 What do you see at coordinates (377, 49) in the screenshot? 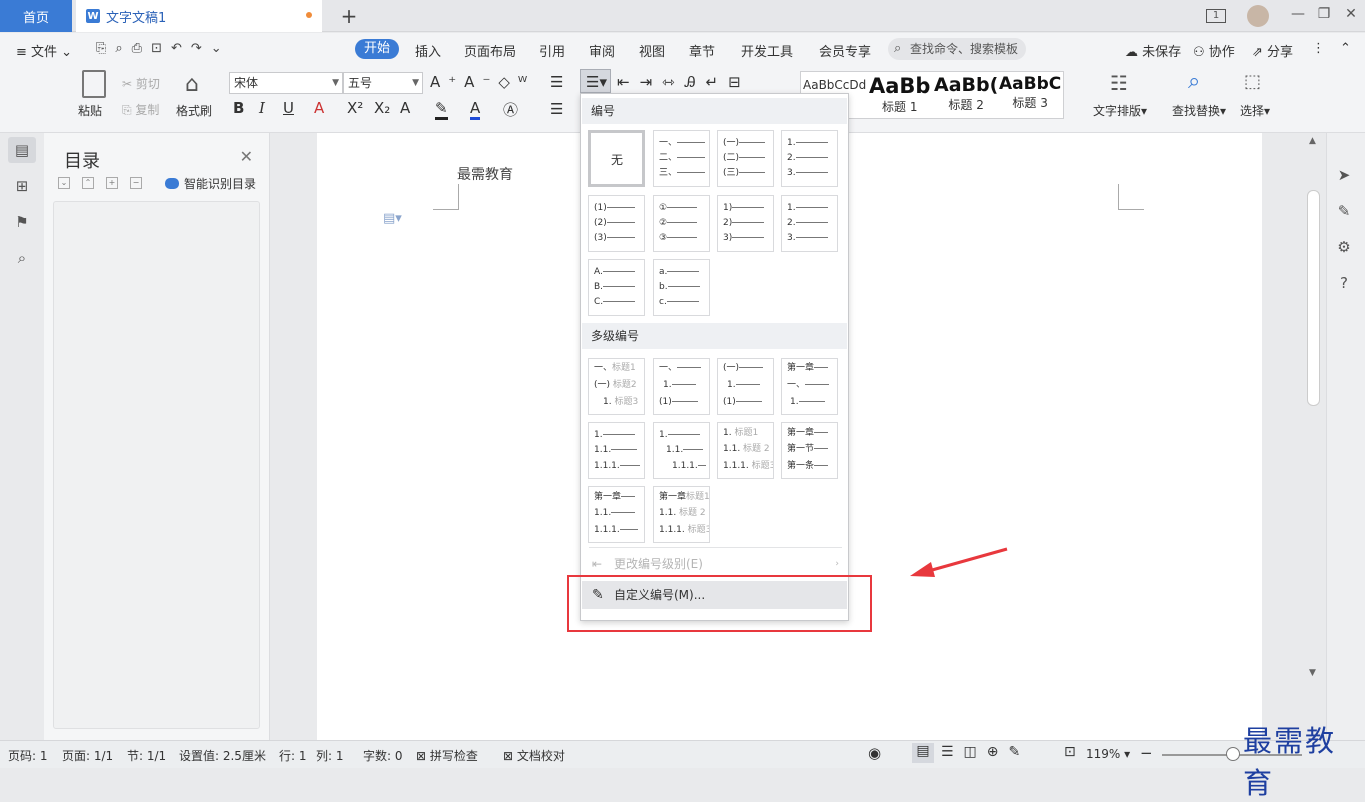
I see `tab-start: 开始` at bounding box center [377, 49].